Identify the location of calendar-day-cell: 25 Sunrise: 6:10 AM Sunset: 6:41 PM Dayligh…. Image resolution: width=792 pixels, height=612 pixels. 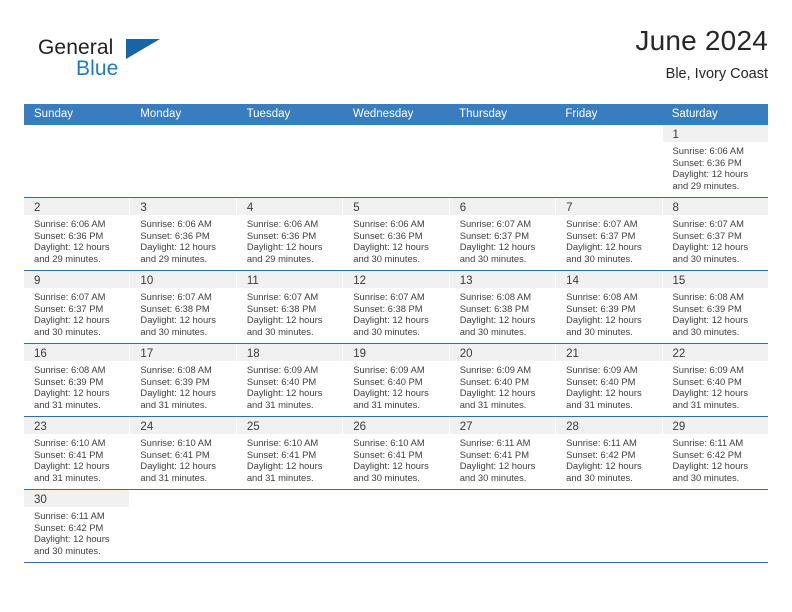
(290, 453).